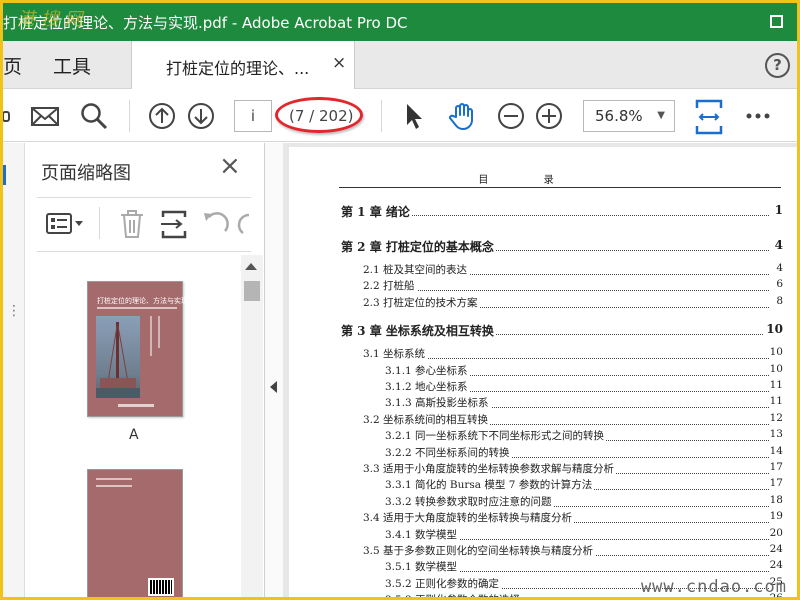 Image resolution: width=800 pixels, height=600 pixels. What do you see at coordinates (252, 426) in the screenshot?
I see `thumbnail-scrollbar` at bounding box center [252, 426].